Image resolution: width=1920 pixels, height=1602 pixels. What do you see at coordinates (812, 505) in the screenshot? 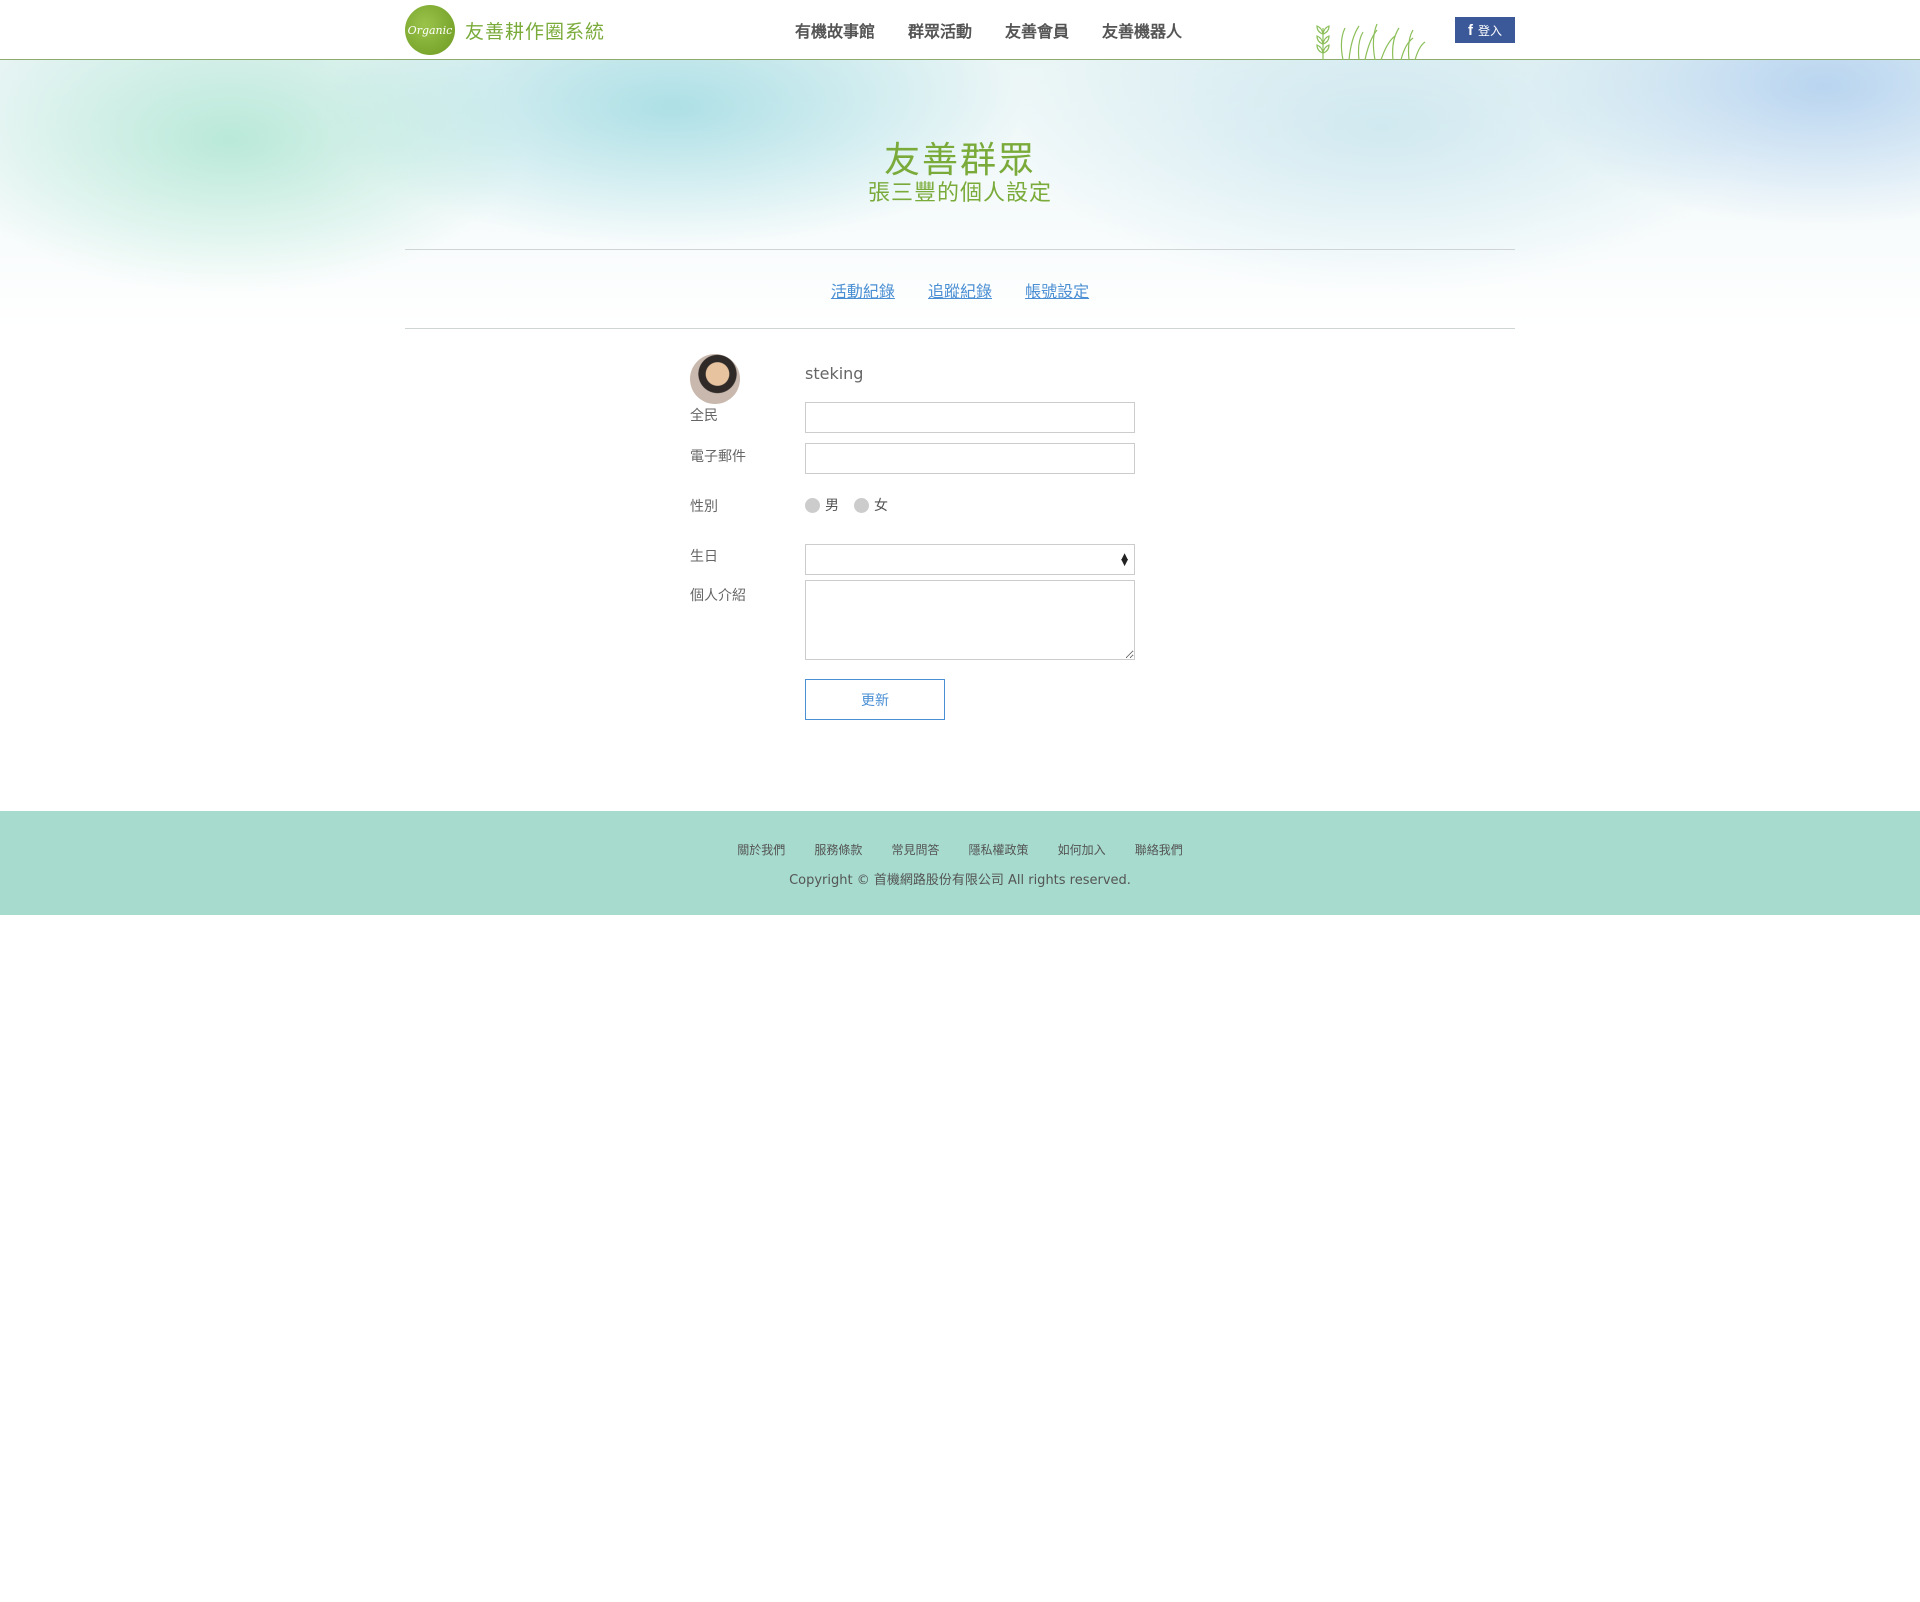
I see `gender-male-radio` at bounding box center [812, 505].